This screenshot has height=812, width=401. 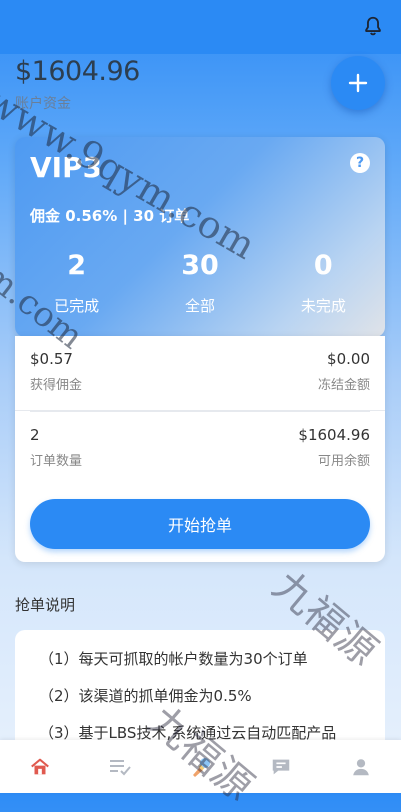 I want to click on frozen-amount-value: $0.00, so click(x=348, y=359).